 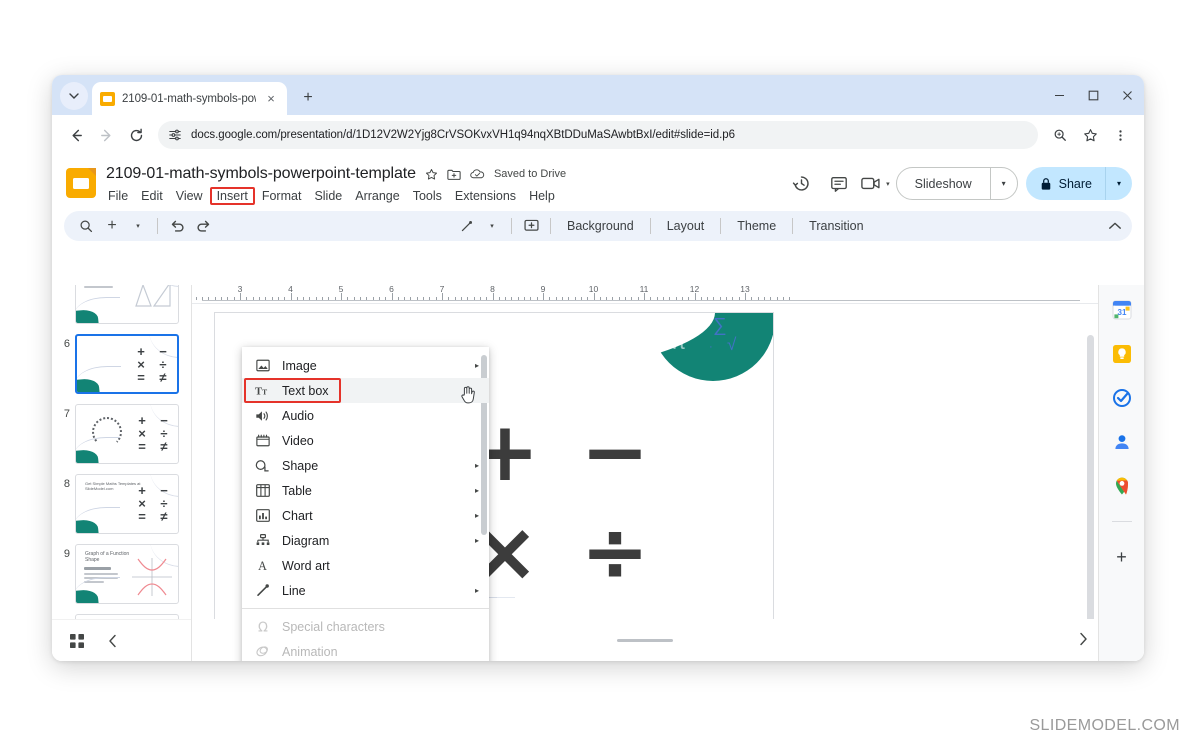 I want to click on horizontal-ruler: 3 4 5 6 7 8 9 10 11 12 13, so click(x=645, y=294).